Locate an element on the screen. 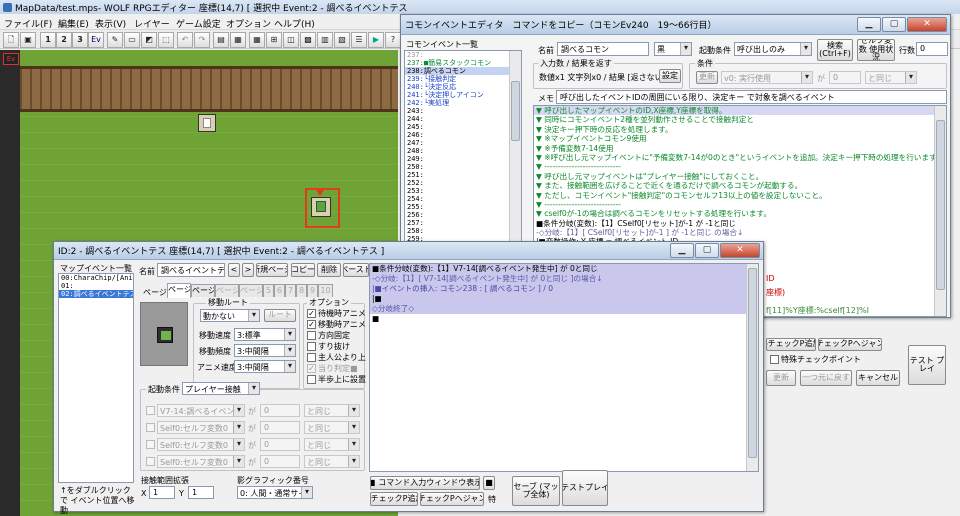 This screenshot has height=516, width=960. common-command-line: ▼ ※予備変数7-14使用 is located at coordinates (740, 148).